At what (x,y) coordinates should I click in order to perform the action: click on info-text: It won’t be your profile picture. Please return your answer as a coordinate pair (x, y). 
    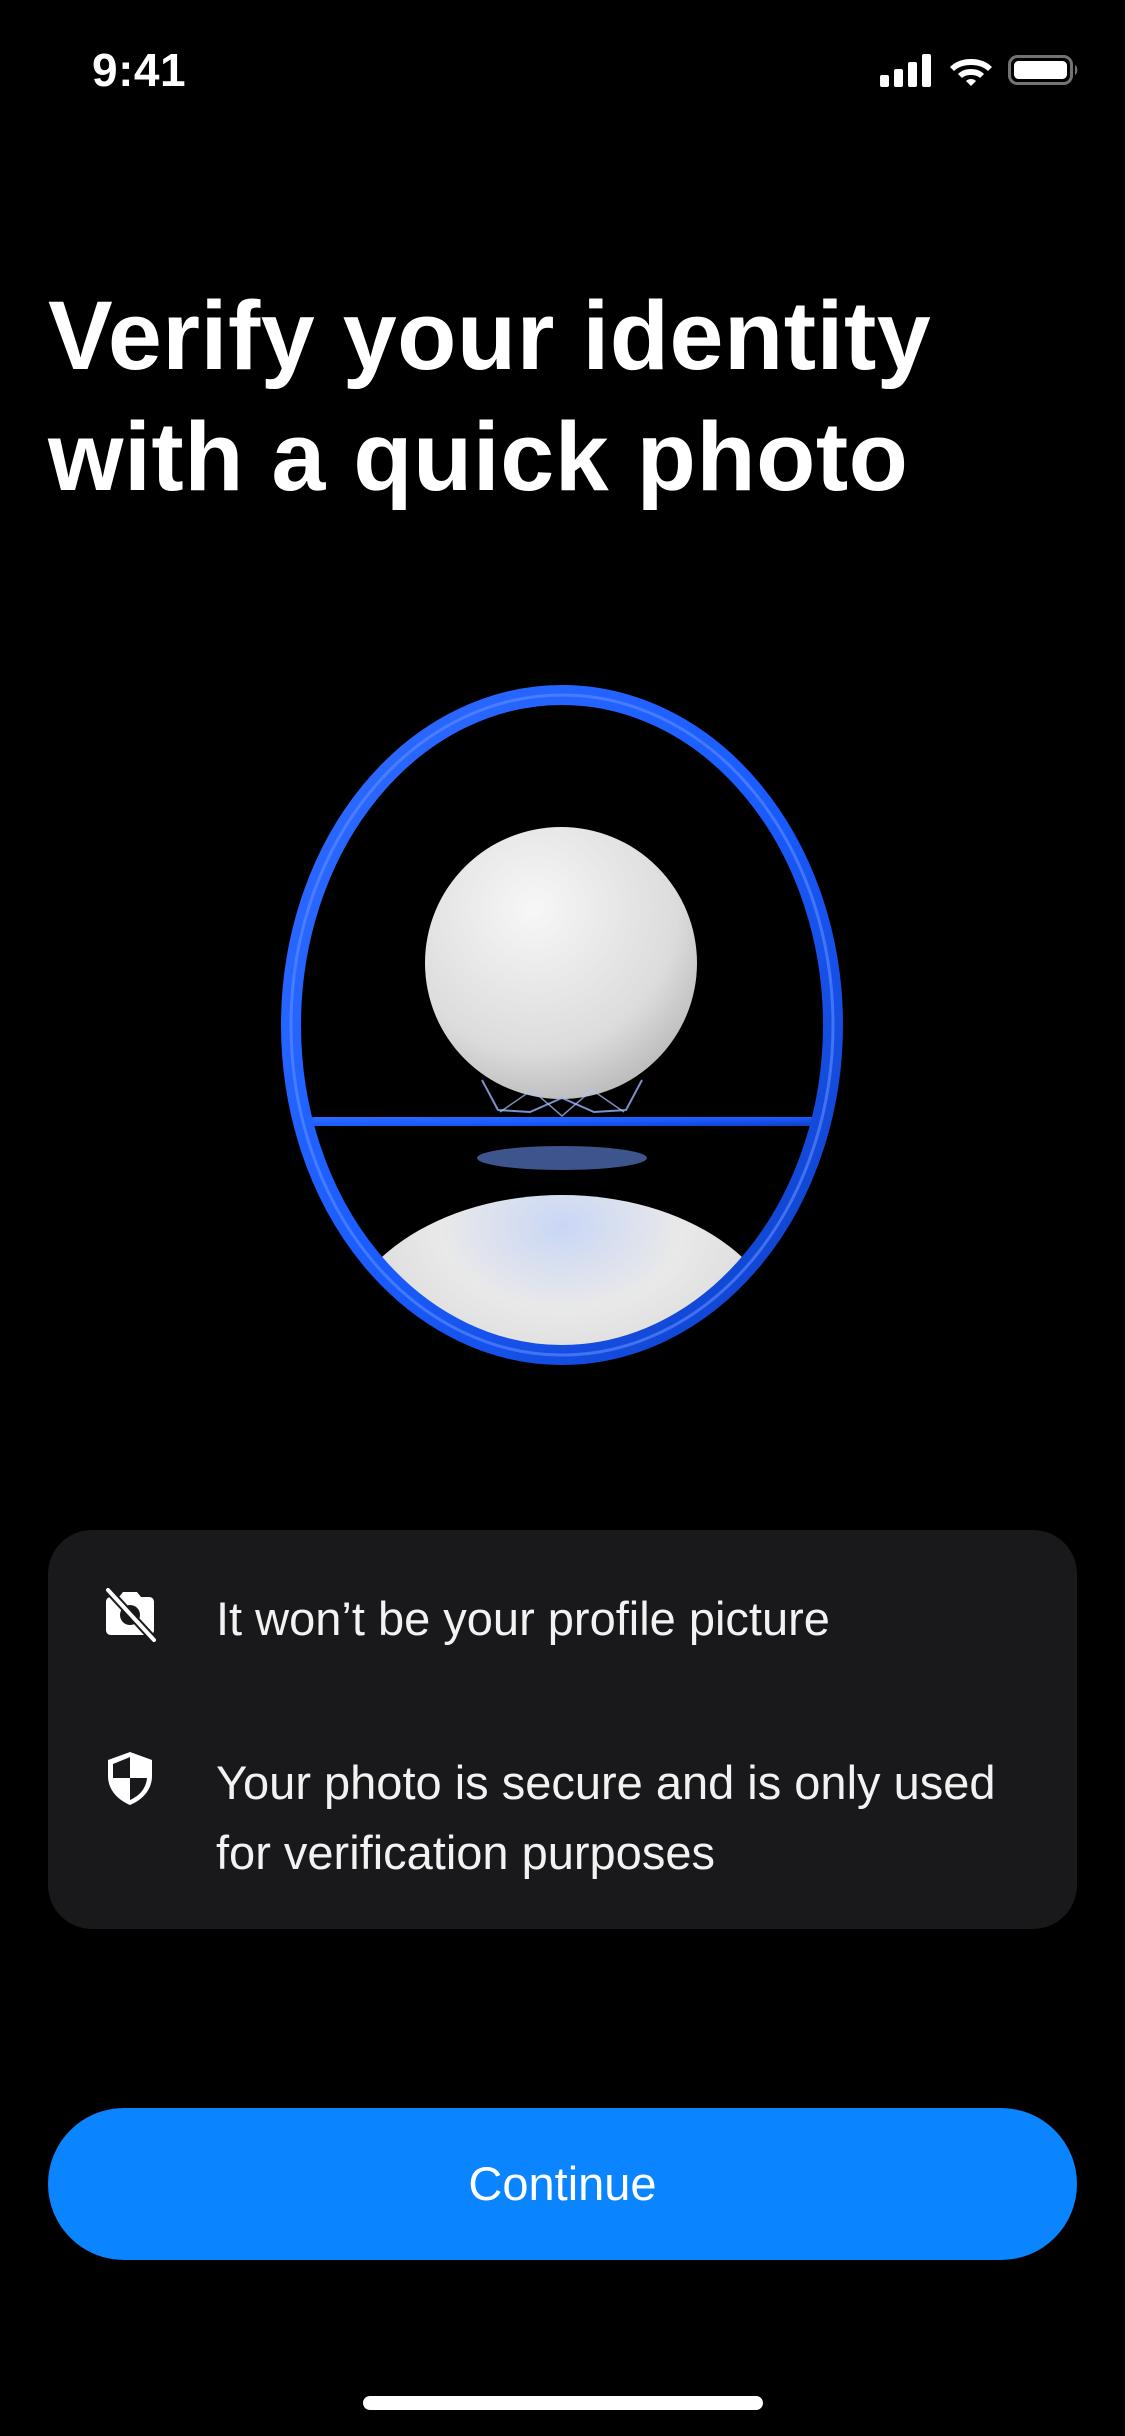
    Looking at the image, I should click on (523, 1618).